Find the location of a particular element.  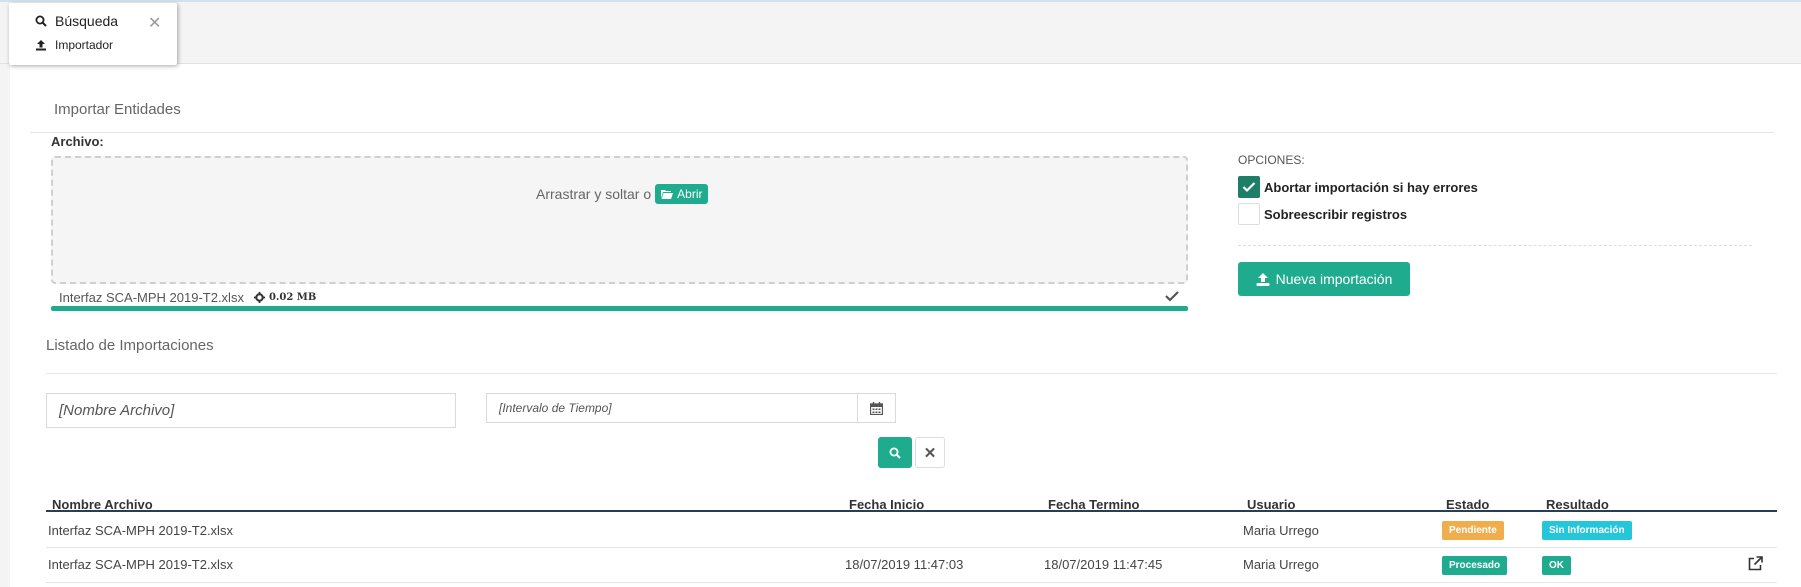

abort-checkbox is located at coordinates (1249, 187).